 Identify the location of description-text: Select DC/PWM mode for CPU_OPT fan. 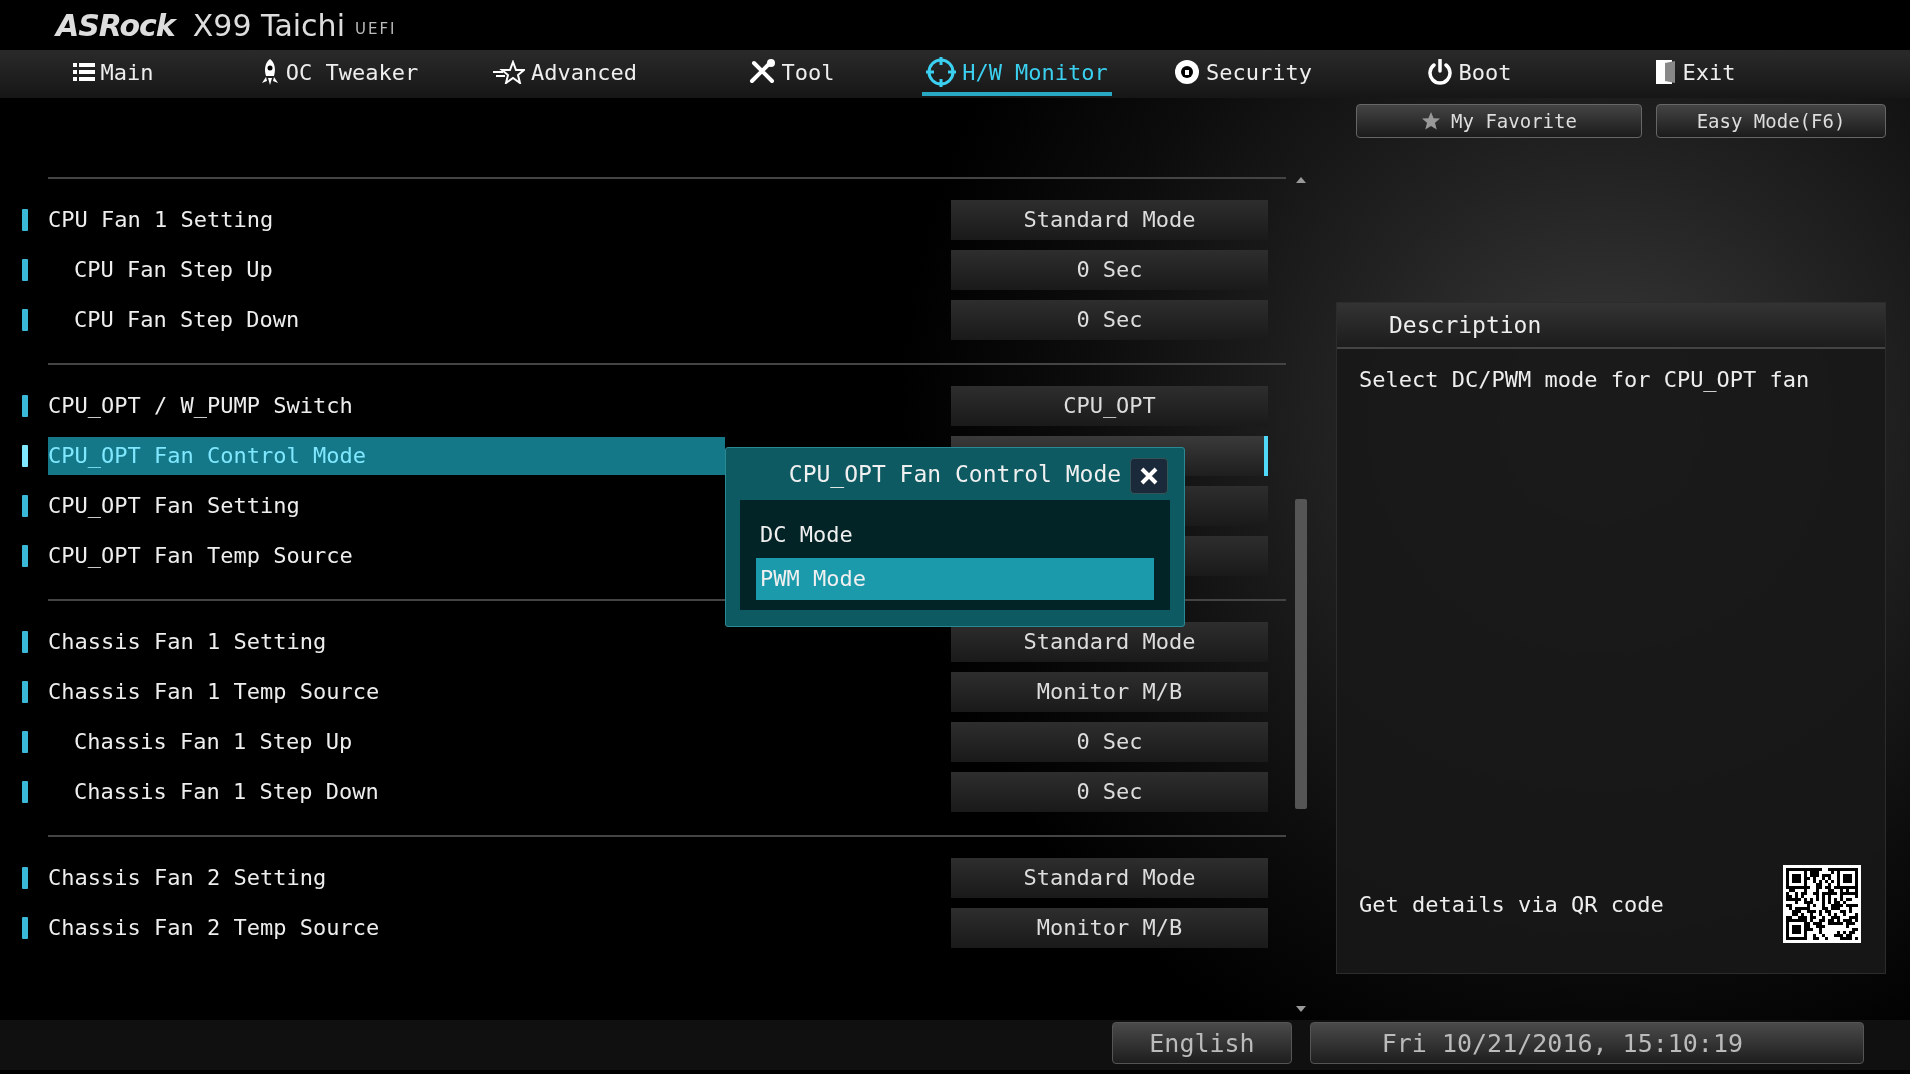
(1585, 379).